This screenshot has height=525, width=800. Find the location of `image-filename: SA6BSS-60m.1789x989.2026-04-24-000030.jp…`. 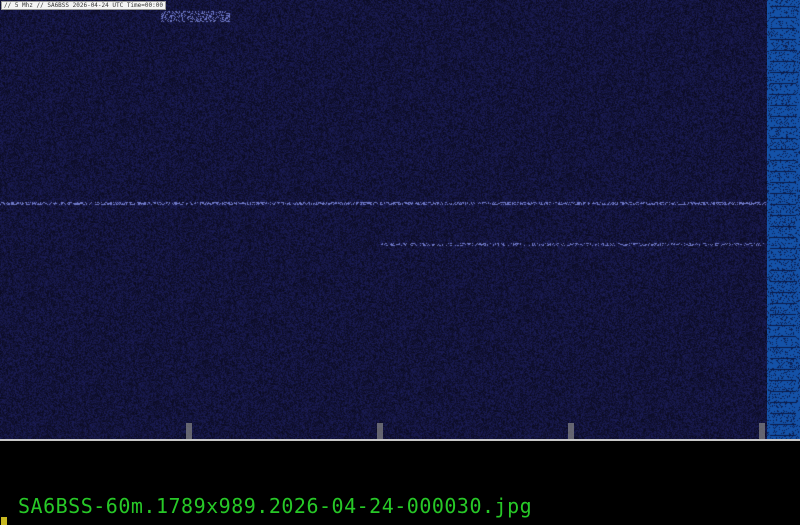

image-filename: SA6BSS-60m.1789x989.2026-04-24-000030.jp… is located at coordinates (275, 506).